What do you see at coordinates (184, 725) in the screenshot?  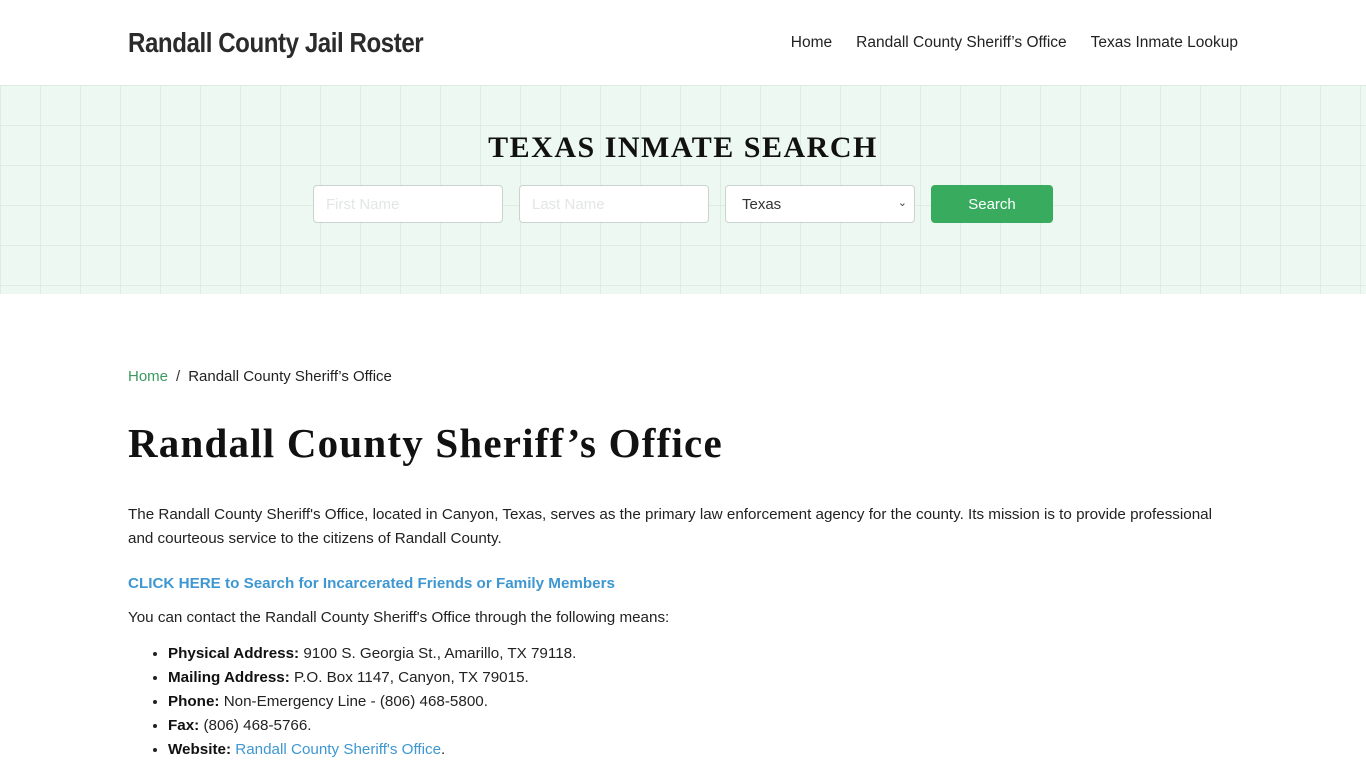 I see `contact-label: Fax:` at bounding box center [184, 725].